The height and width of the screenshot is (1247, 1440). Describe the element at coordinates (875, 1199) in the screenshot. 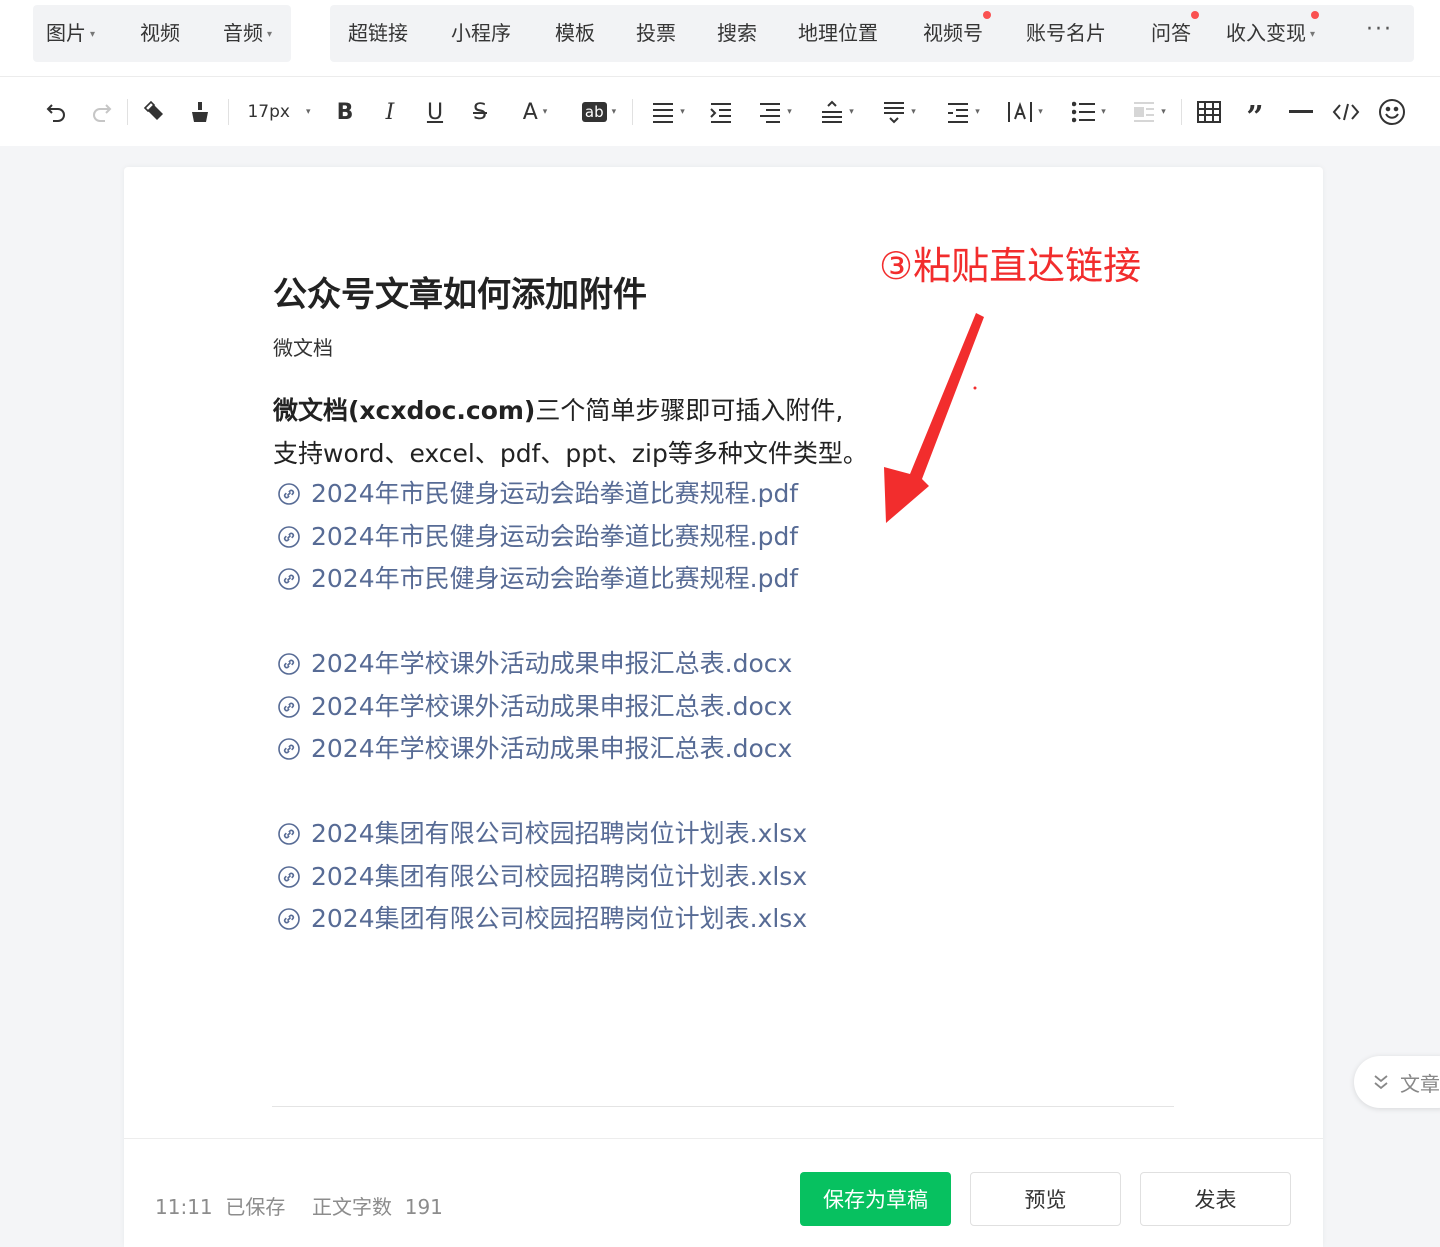

I see `save-draft-button: 保存为草稿` at that location.